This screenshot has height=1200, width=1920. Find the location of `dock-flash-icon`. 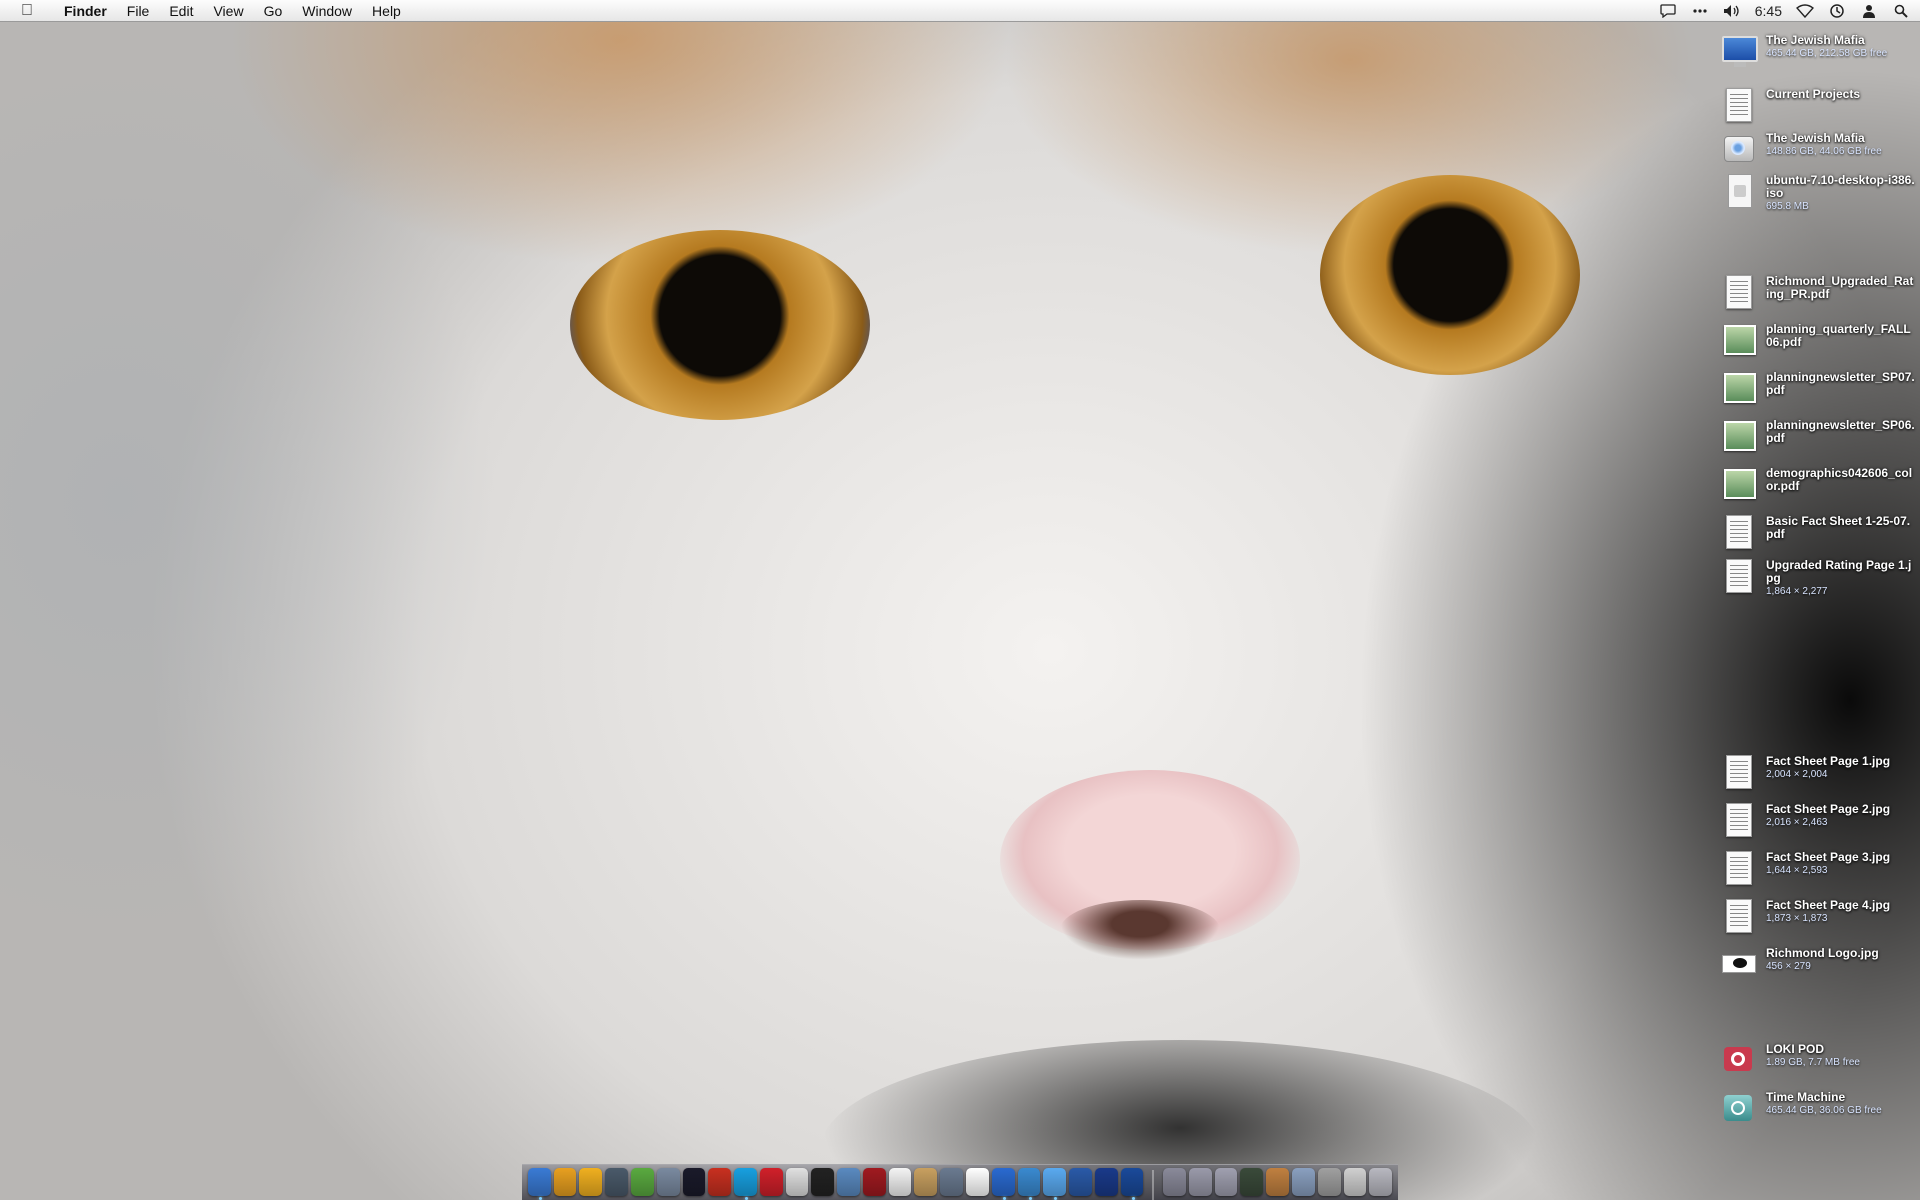

dock-flash-icon is located at coordinates (720, 1182).